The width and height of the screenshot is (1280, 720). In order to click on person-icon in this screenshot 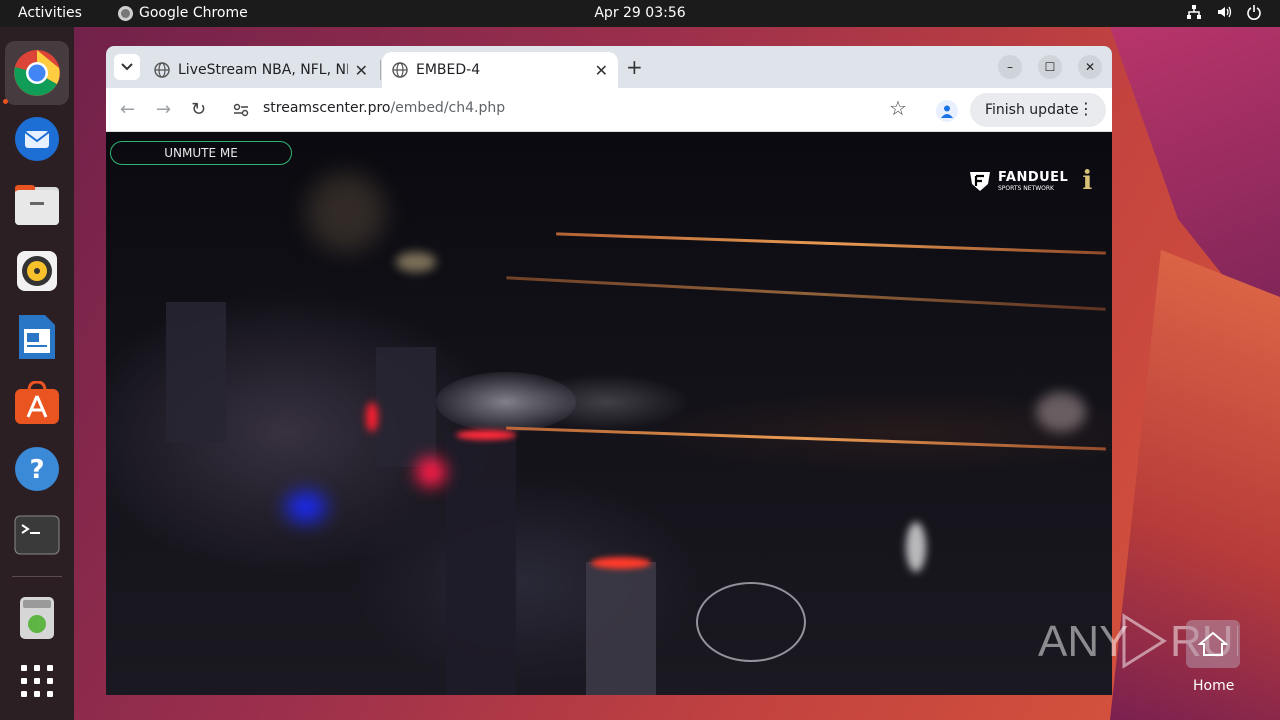, I will do `click(947, 111)`.